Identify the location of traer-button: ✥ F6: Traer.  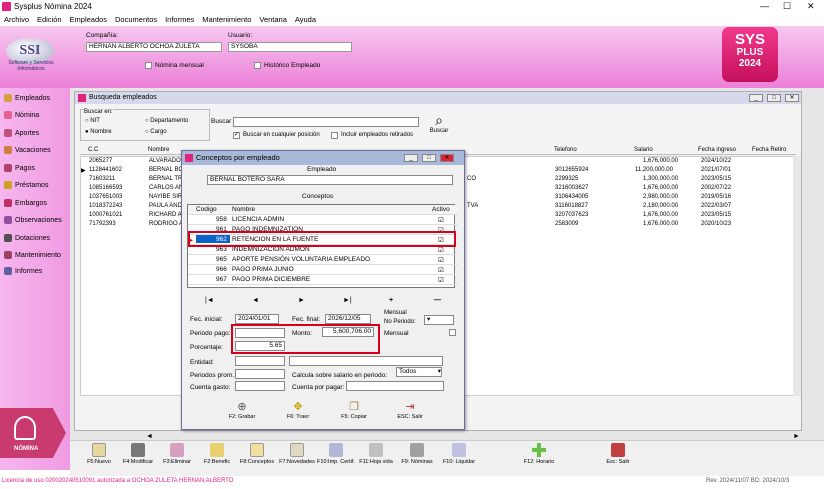
(298, 410).